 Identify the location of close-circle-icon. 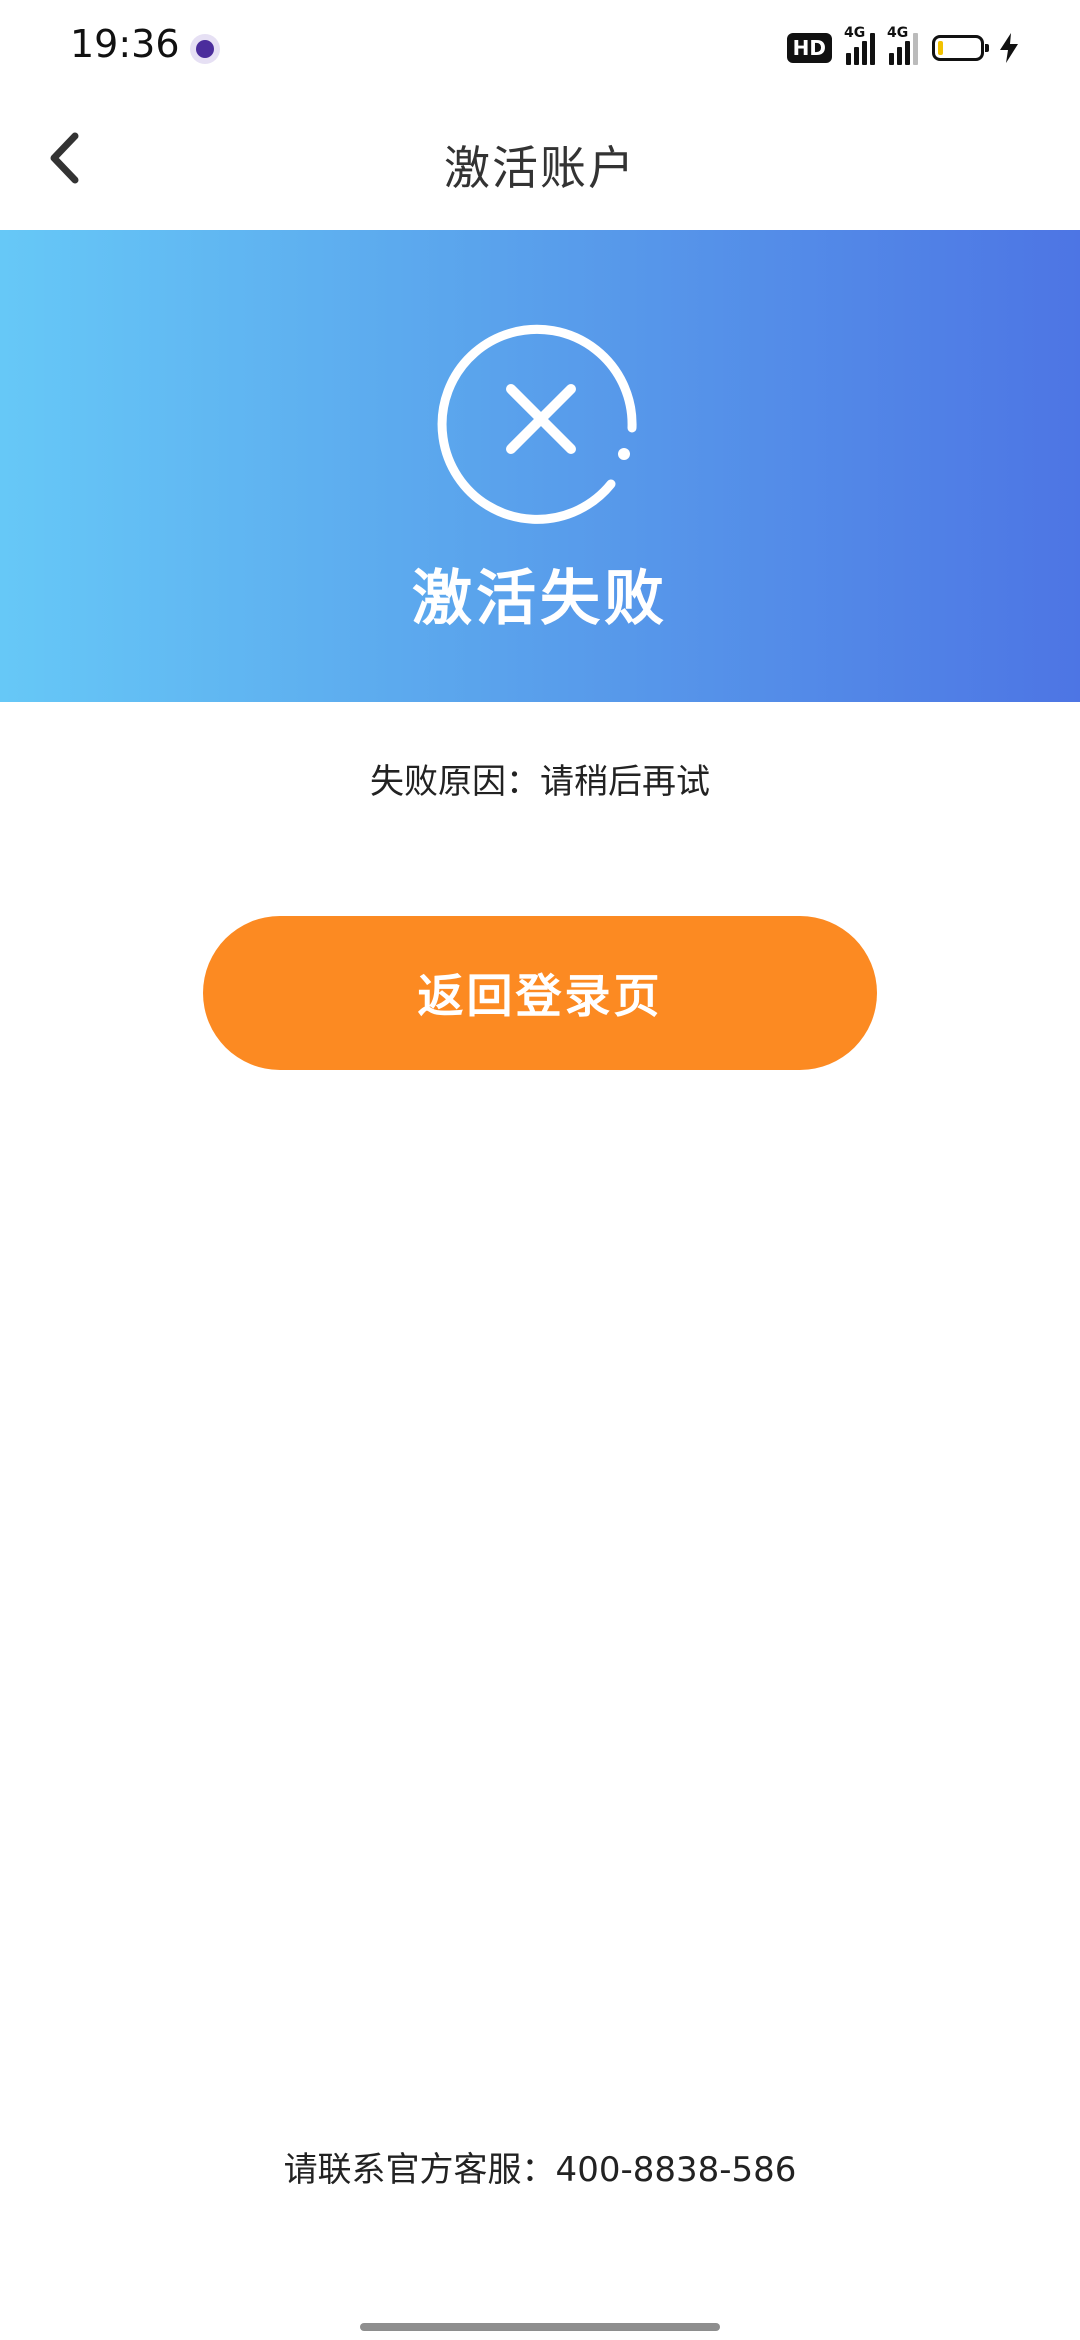
(537, 424).